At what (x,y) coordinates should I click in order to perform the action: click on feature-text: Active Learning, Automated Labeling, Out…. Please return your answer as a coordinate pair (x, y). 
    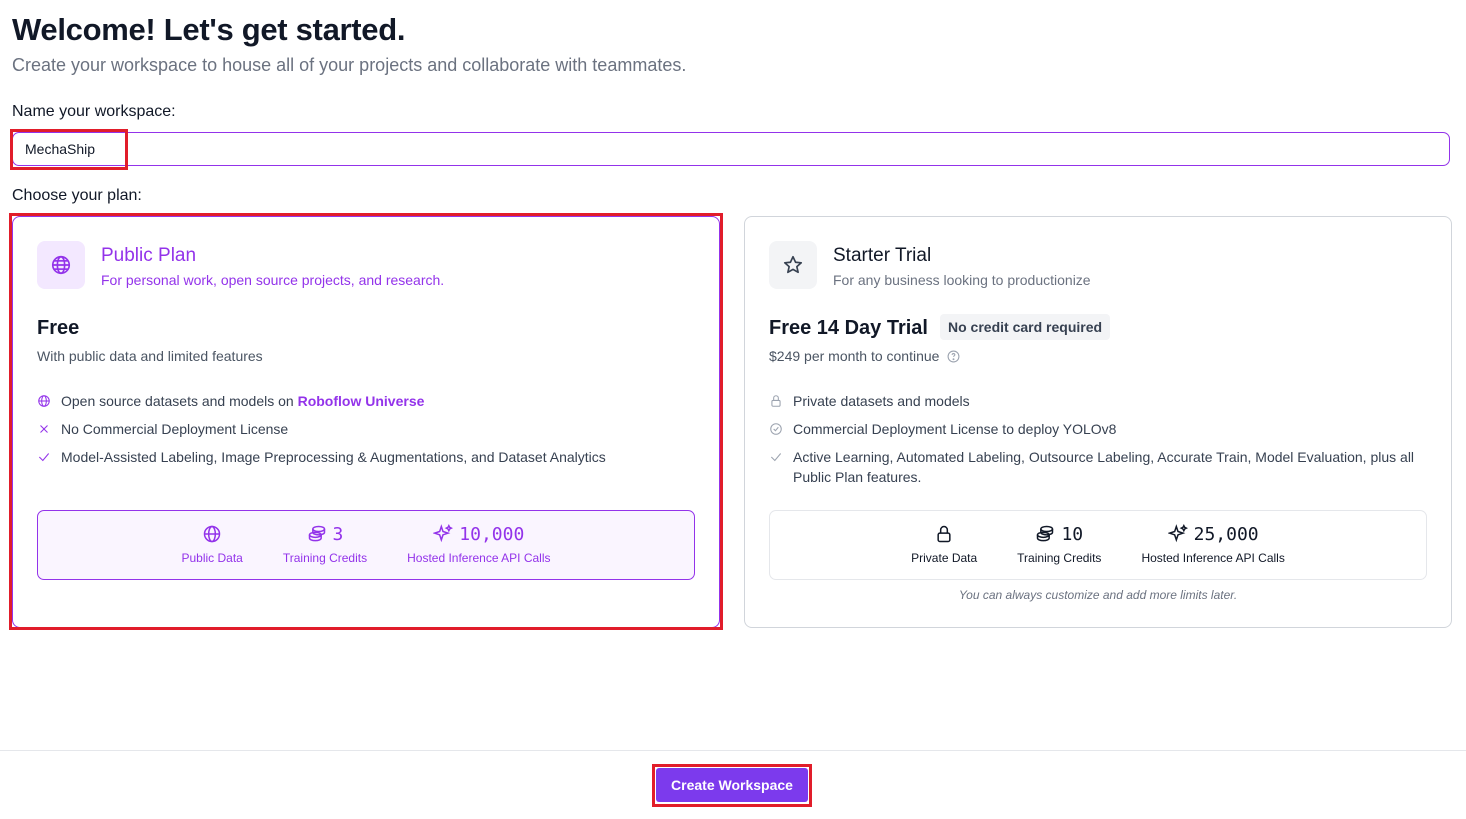
    Looking at the image, I should click on (1104, 467).